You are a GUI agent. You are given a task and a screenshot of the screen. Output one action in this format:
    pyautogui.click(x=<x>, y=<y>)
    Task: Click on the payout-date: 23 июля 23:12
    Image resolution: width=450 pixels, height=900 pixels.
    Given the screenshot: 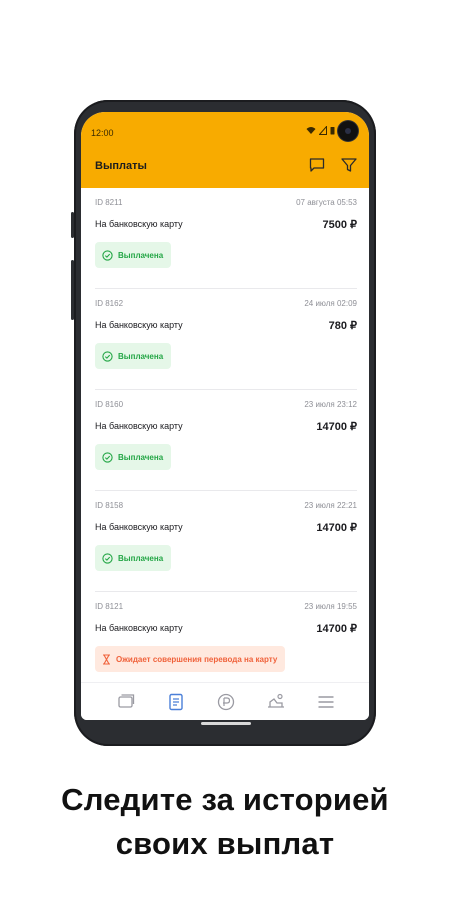 What is the action you would take?
    pyautogui.click(x=330, y=404)
    